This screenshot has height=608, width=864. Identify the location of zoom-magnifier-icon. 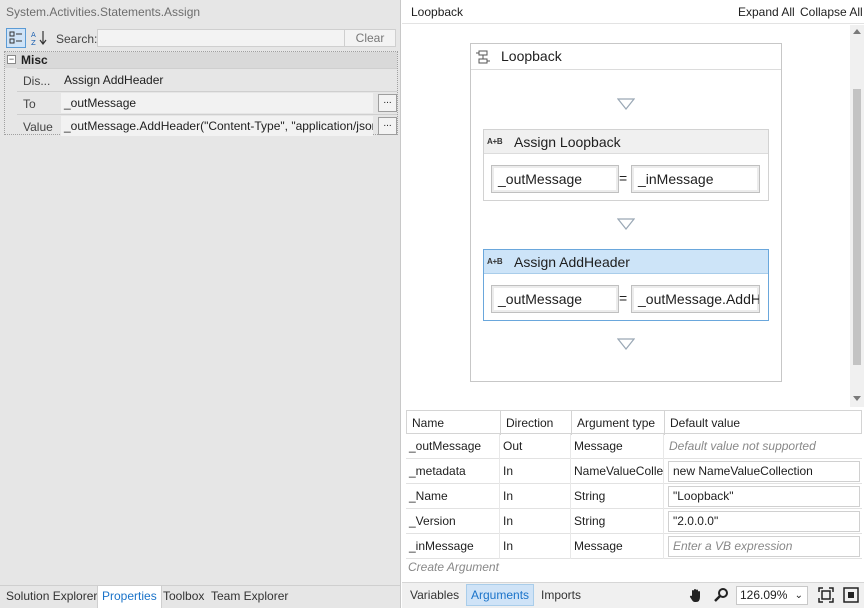
(721, 595).